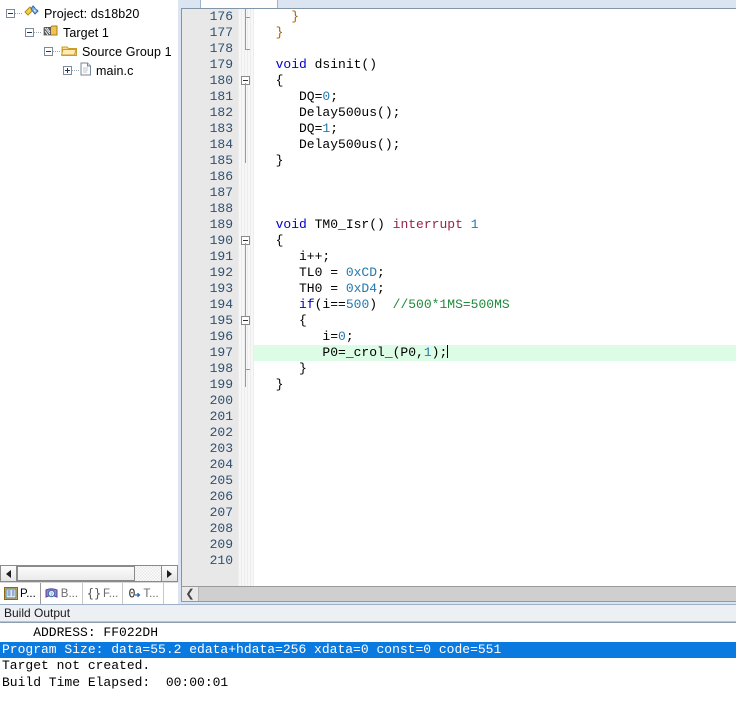 The width and height of the screenshot is (736, 706). I want to click on chevron-left-icon: ❮, so click(190, 594).